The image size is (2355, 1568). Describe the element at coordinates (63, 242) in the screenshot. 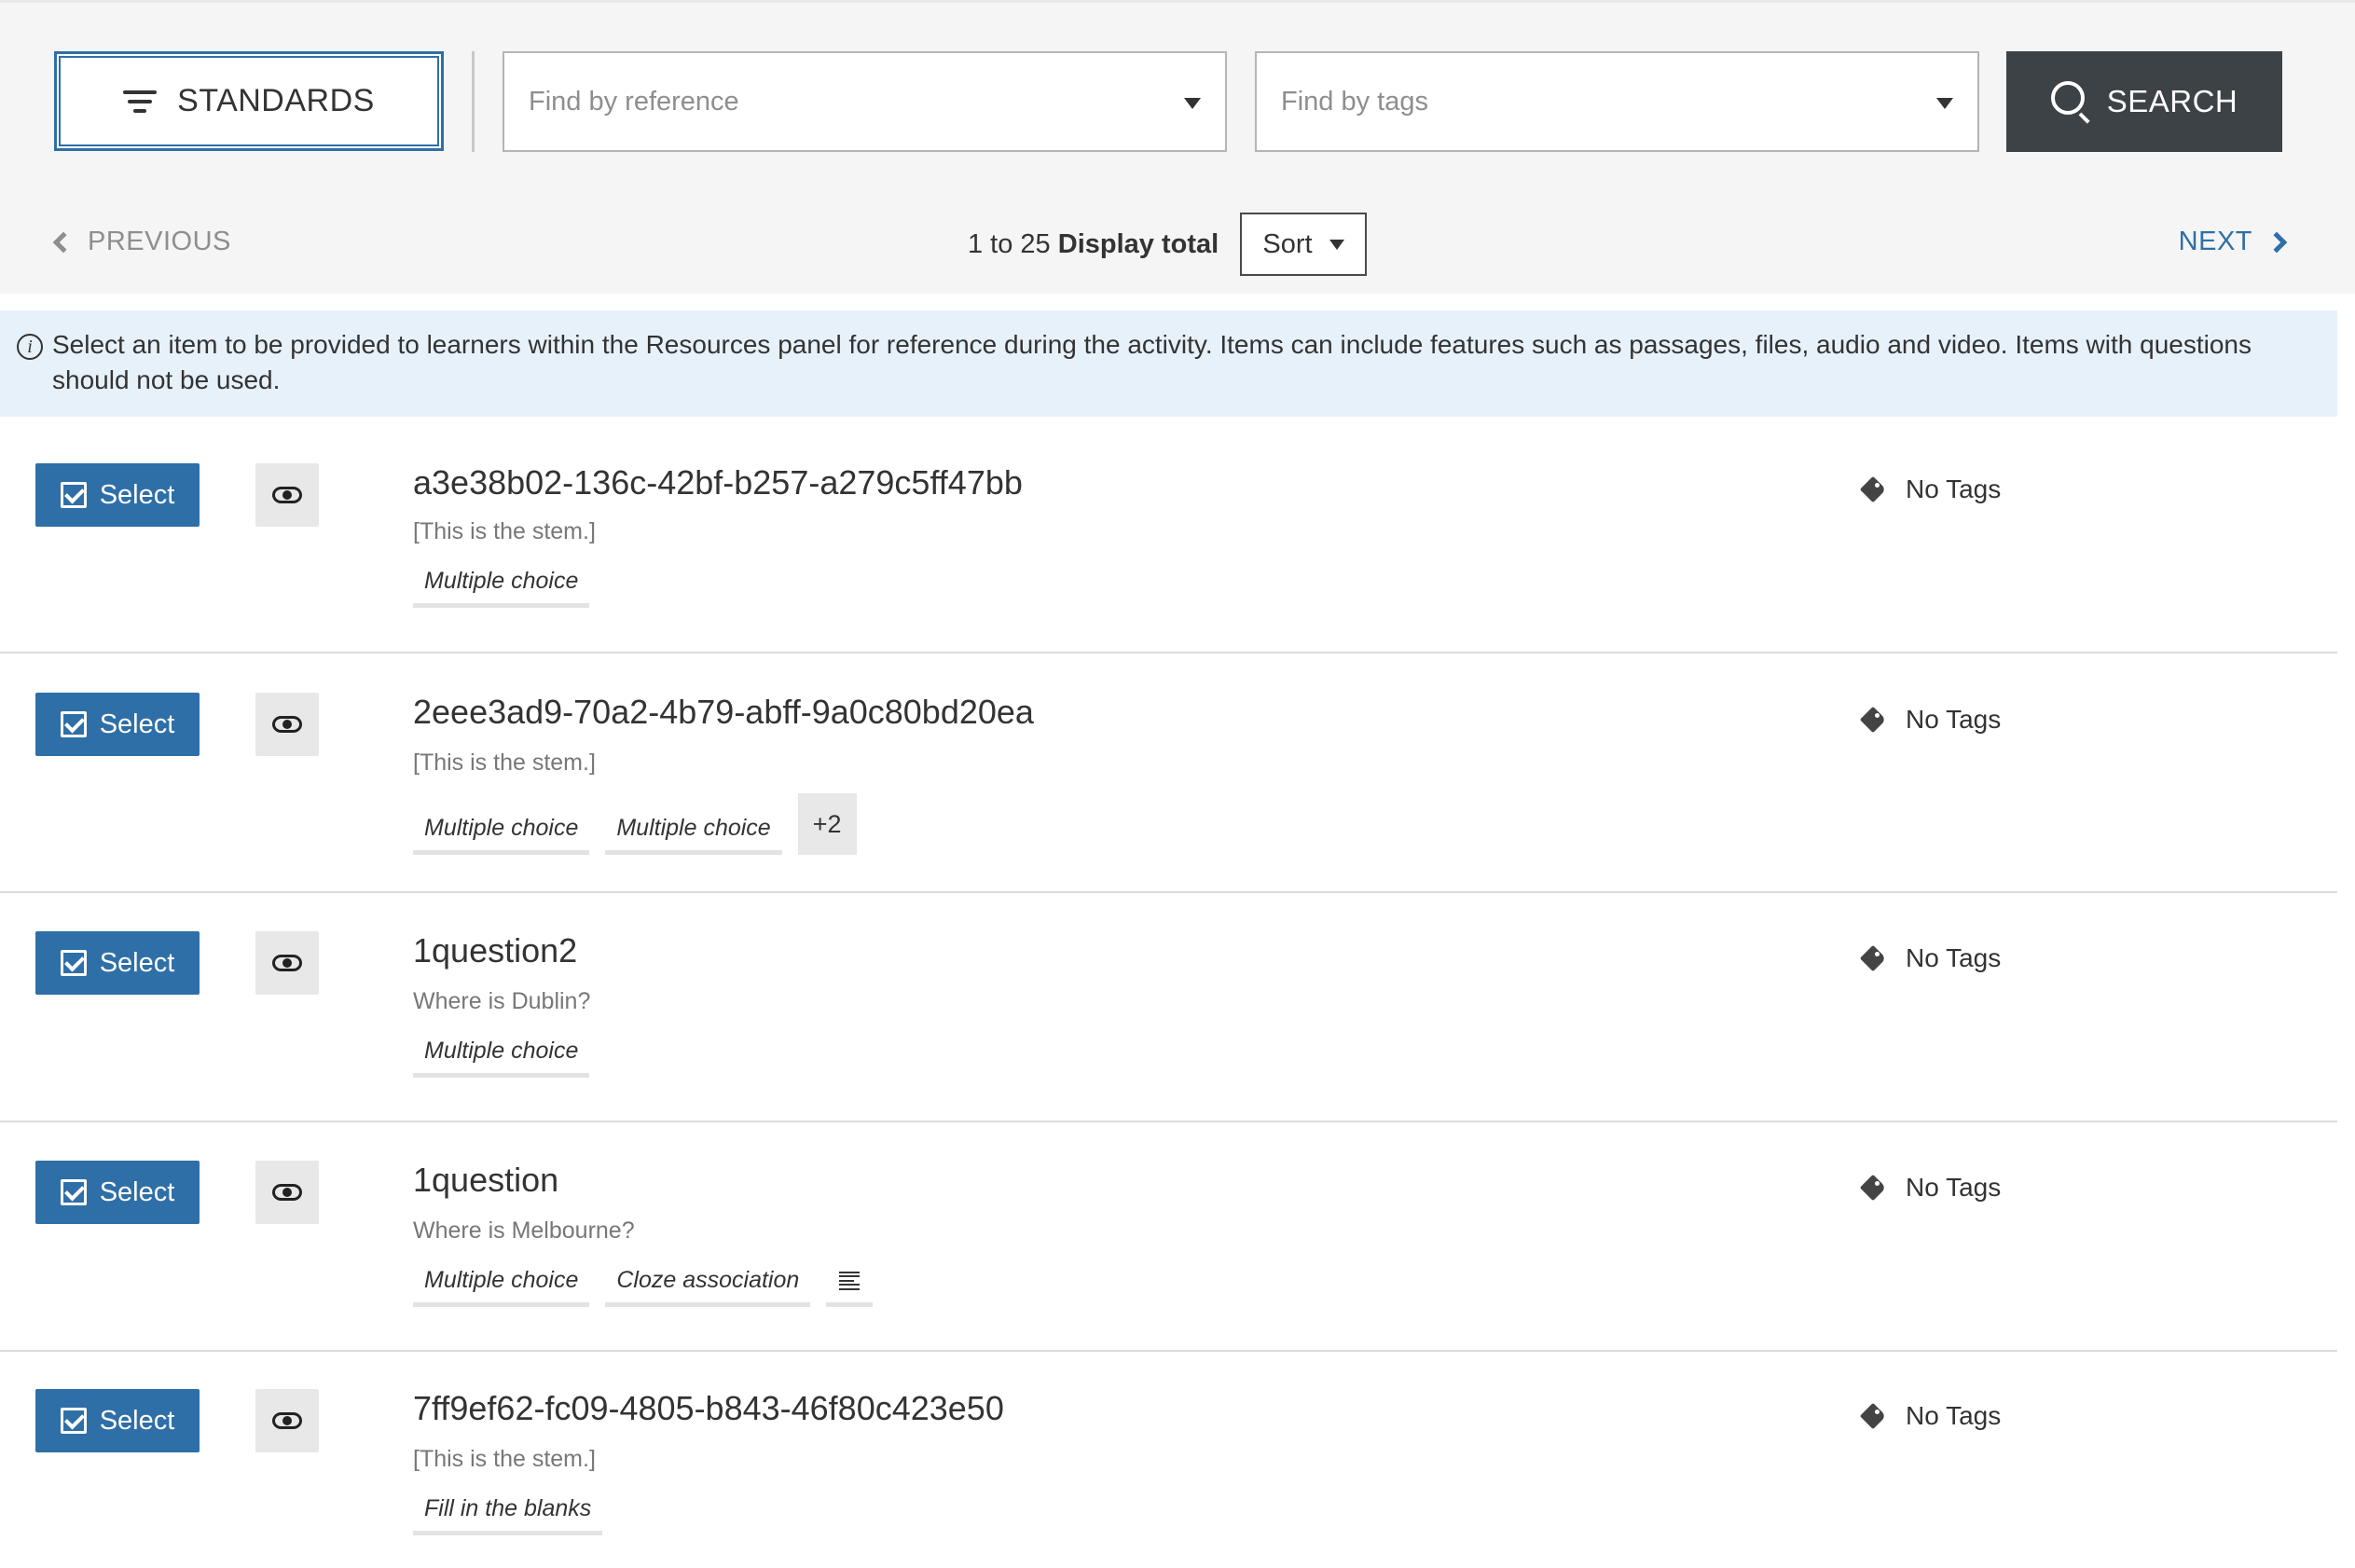

I see `chevron-left-icon` at that location.